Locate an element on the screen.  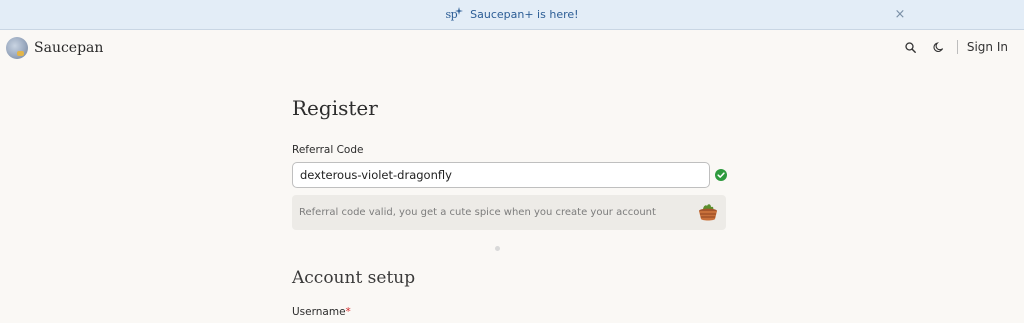
search-icon is located at coordinates (911, 47).